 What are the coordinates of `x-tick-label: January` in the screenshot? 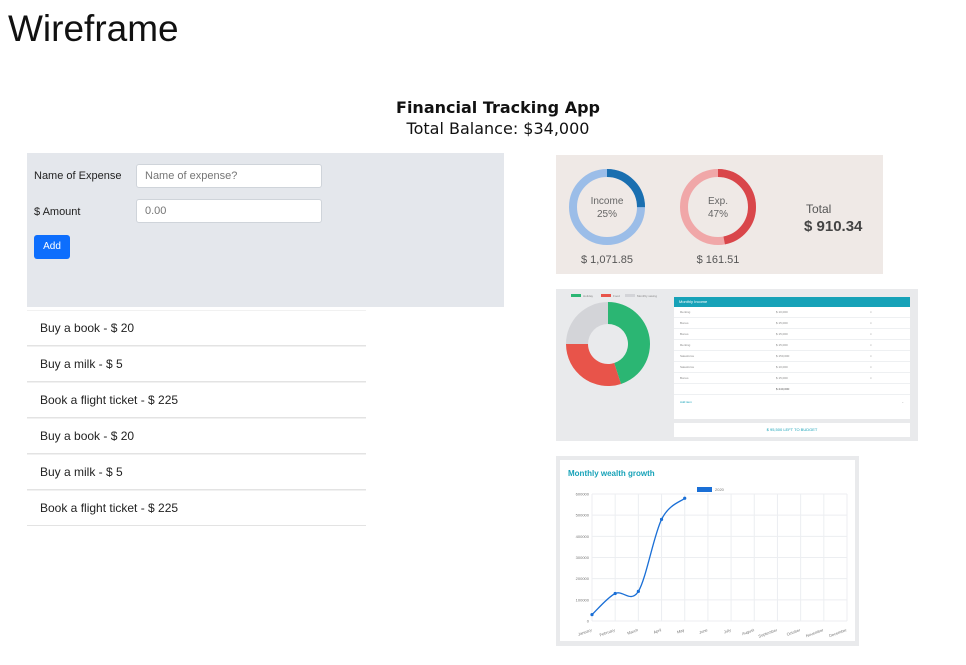 It's located at (584, 632).